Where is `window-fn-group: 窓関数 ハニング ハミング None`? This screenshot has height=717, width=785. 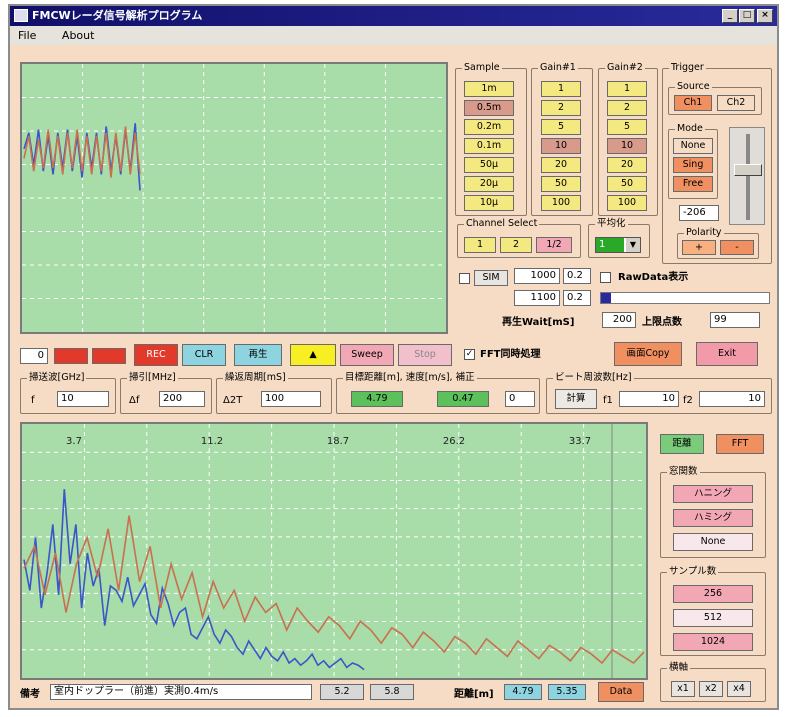
window-fn-group: 窓関数 ハニング ハミング None is located at coordinates (713, 512).